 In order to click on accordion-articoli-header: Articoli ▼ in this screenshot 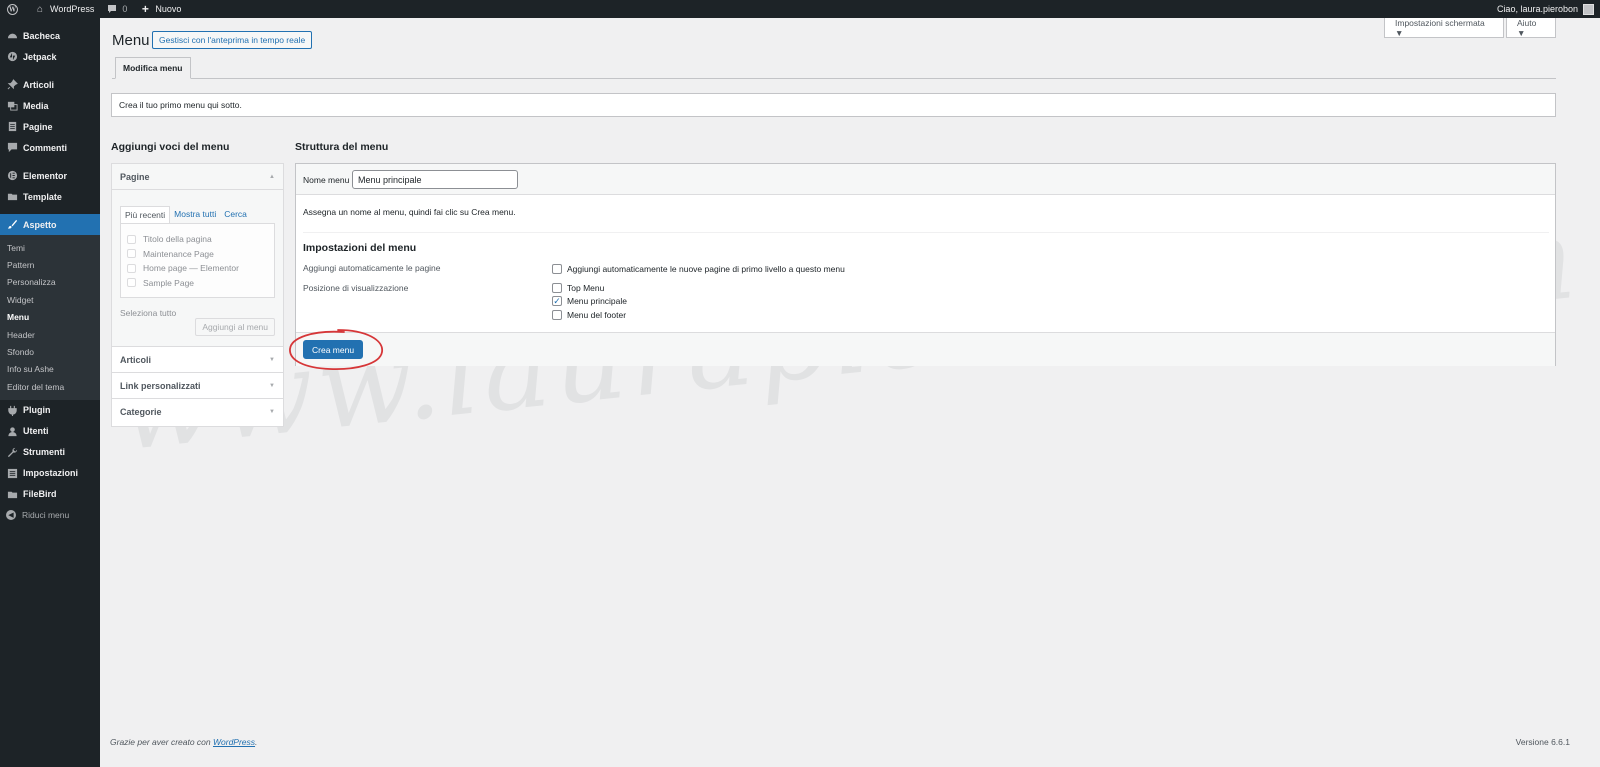, I will do `click(197, 360)`.